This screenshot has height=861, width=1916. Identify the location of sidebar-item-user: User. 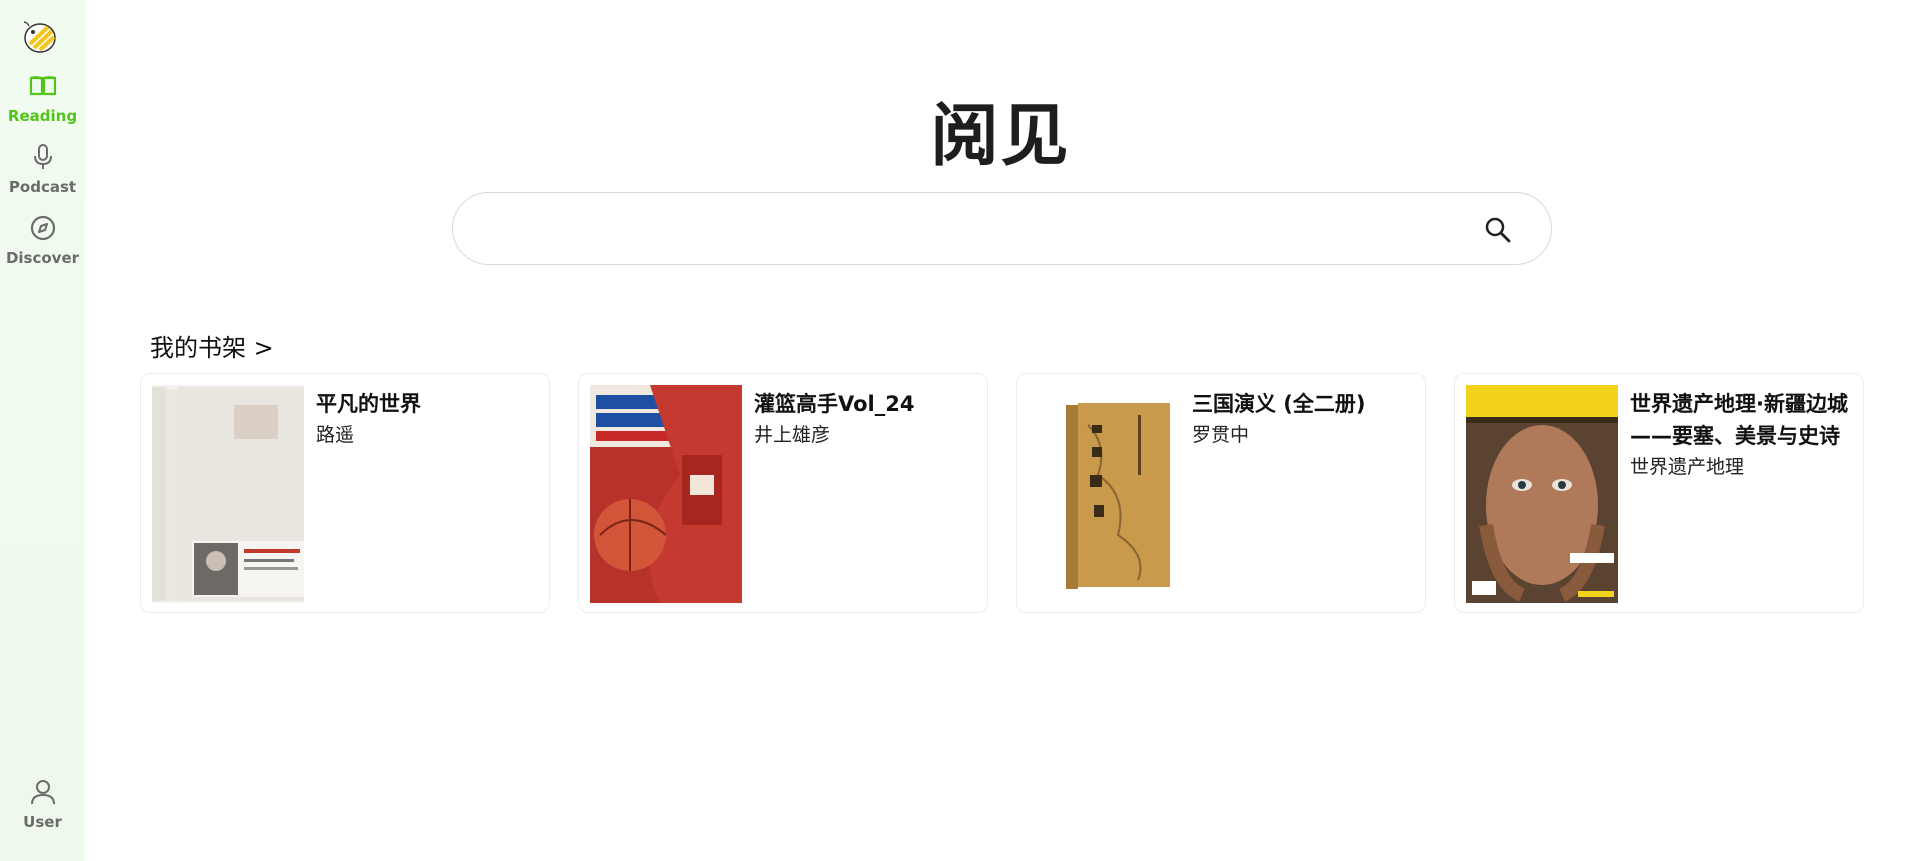
(42, 804).